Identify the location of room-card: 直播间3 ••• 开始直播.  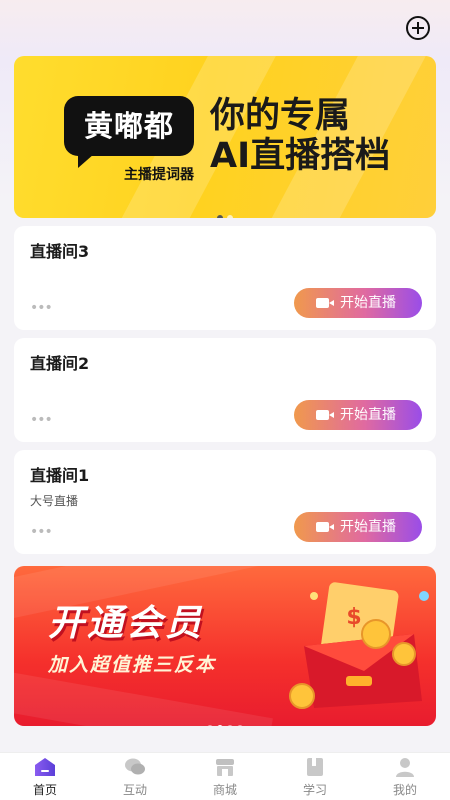
(225, 278).